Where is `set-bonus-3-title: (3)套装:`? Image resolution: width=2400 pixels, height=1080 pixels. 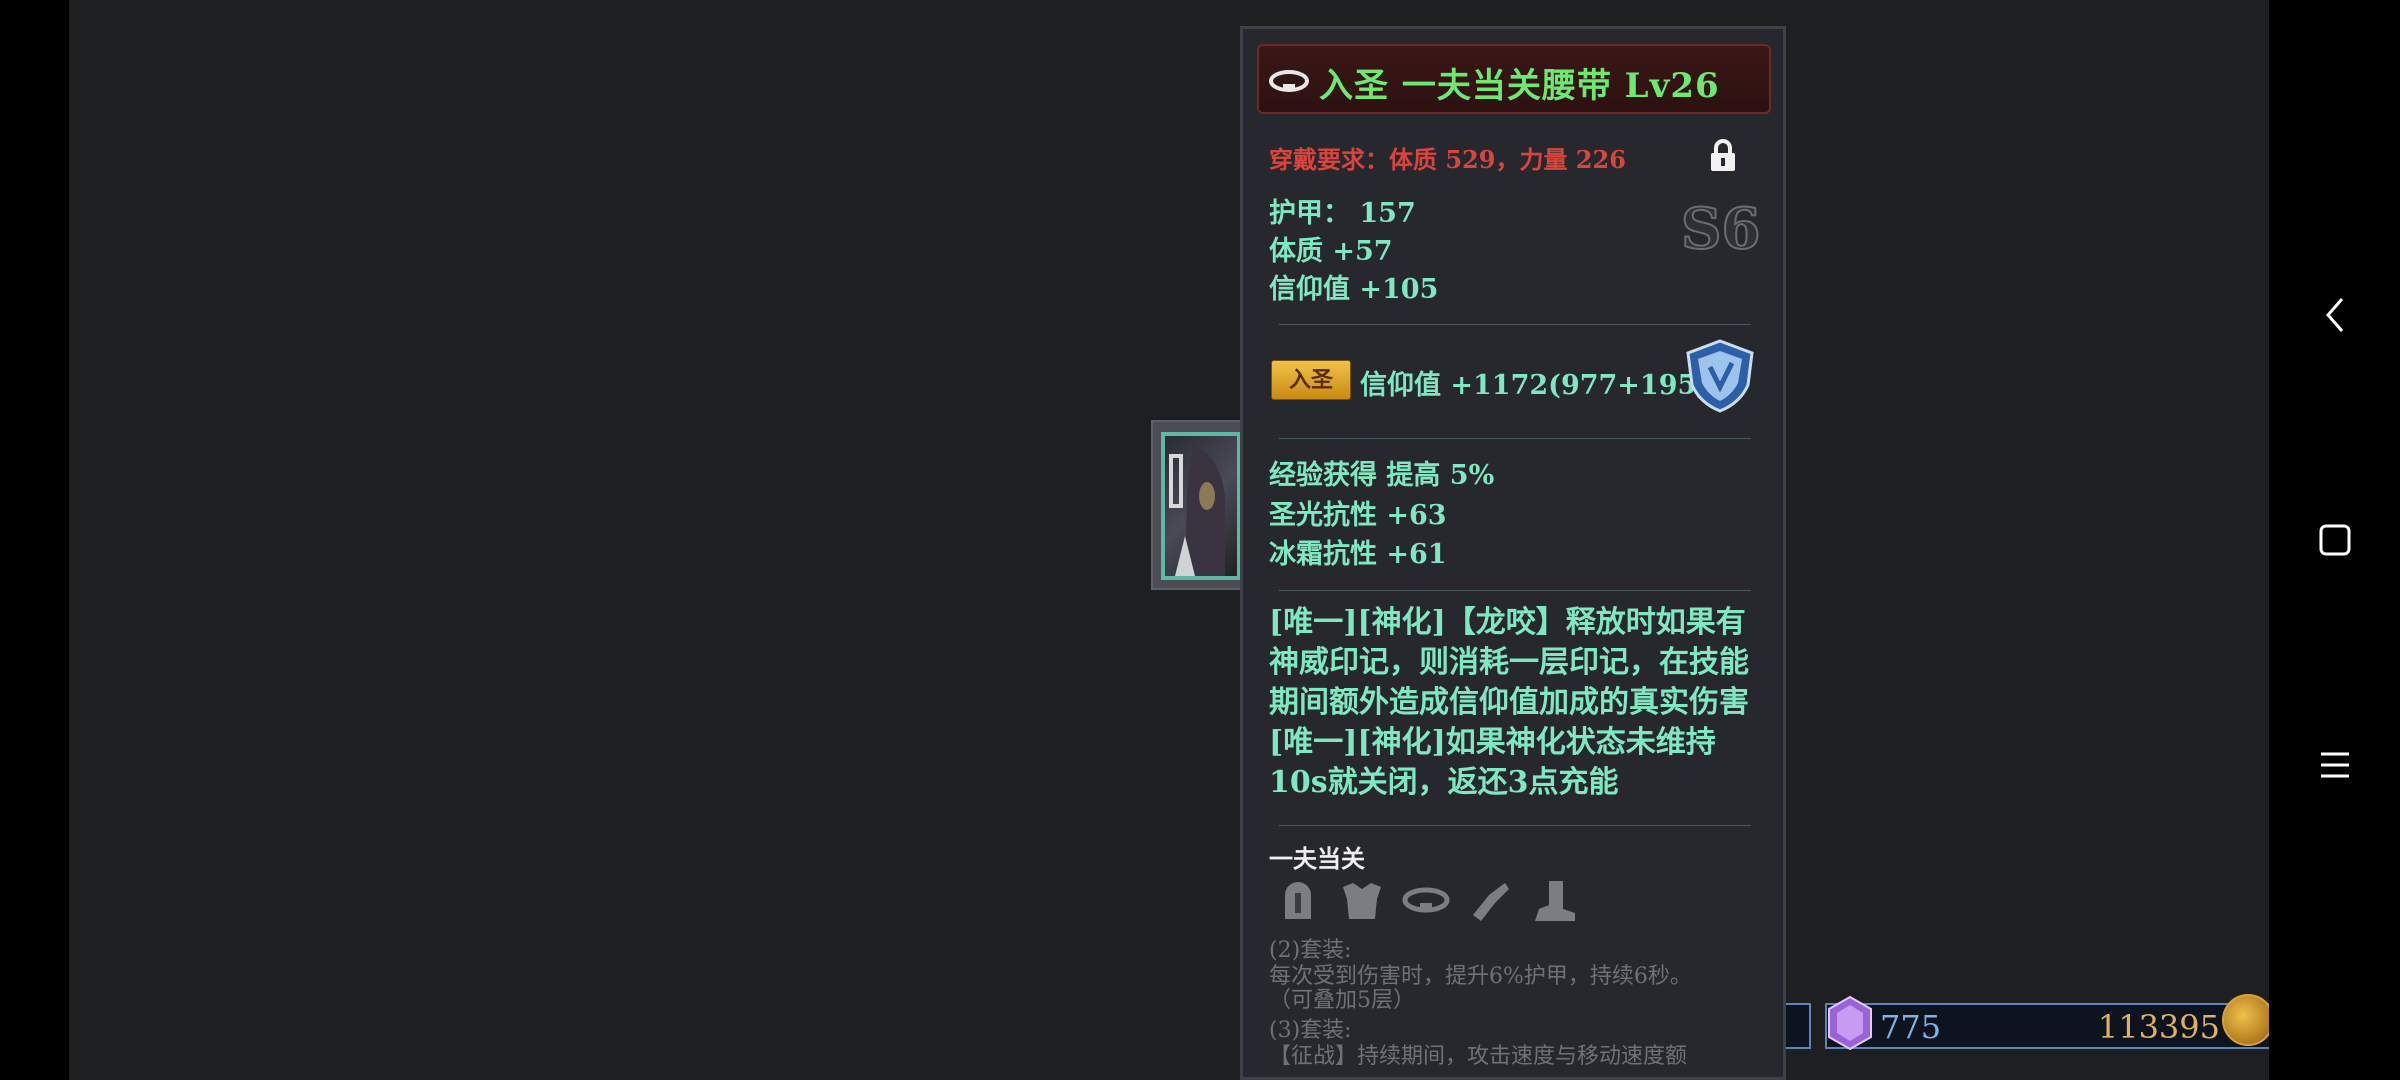
set-bonus-3-title: (3)套装: is located at coordinates (1310, 1030).